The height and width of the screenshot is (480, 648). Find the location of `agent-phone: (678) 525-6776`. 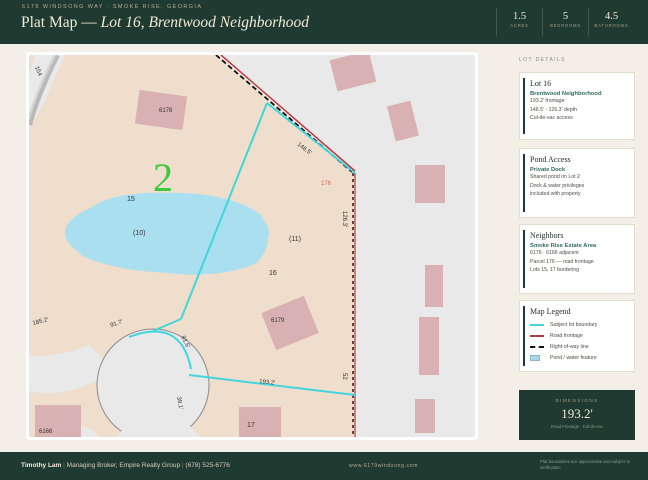

agent-phone: (678) 525-6776 is located at coordinates (207, 465).